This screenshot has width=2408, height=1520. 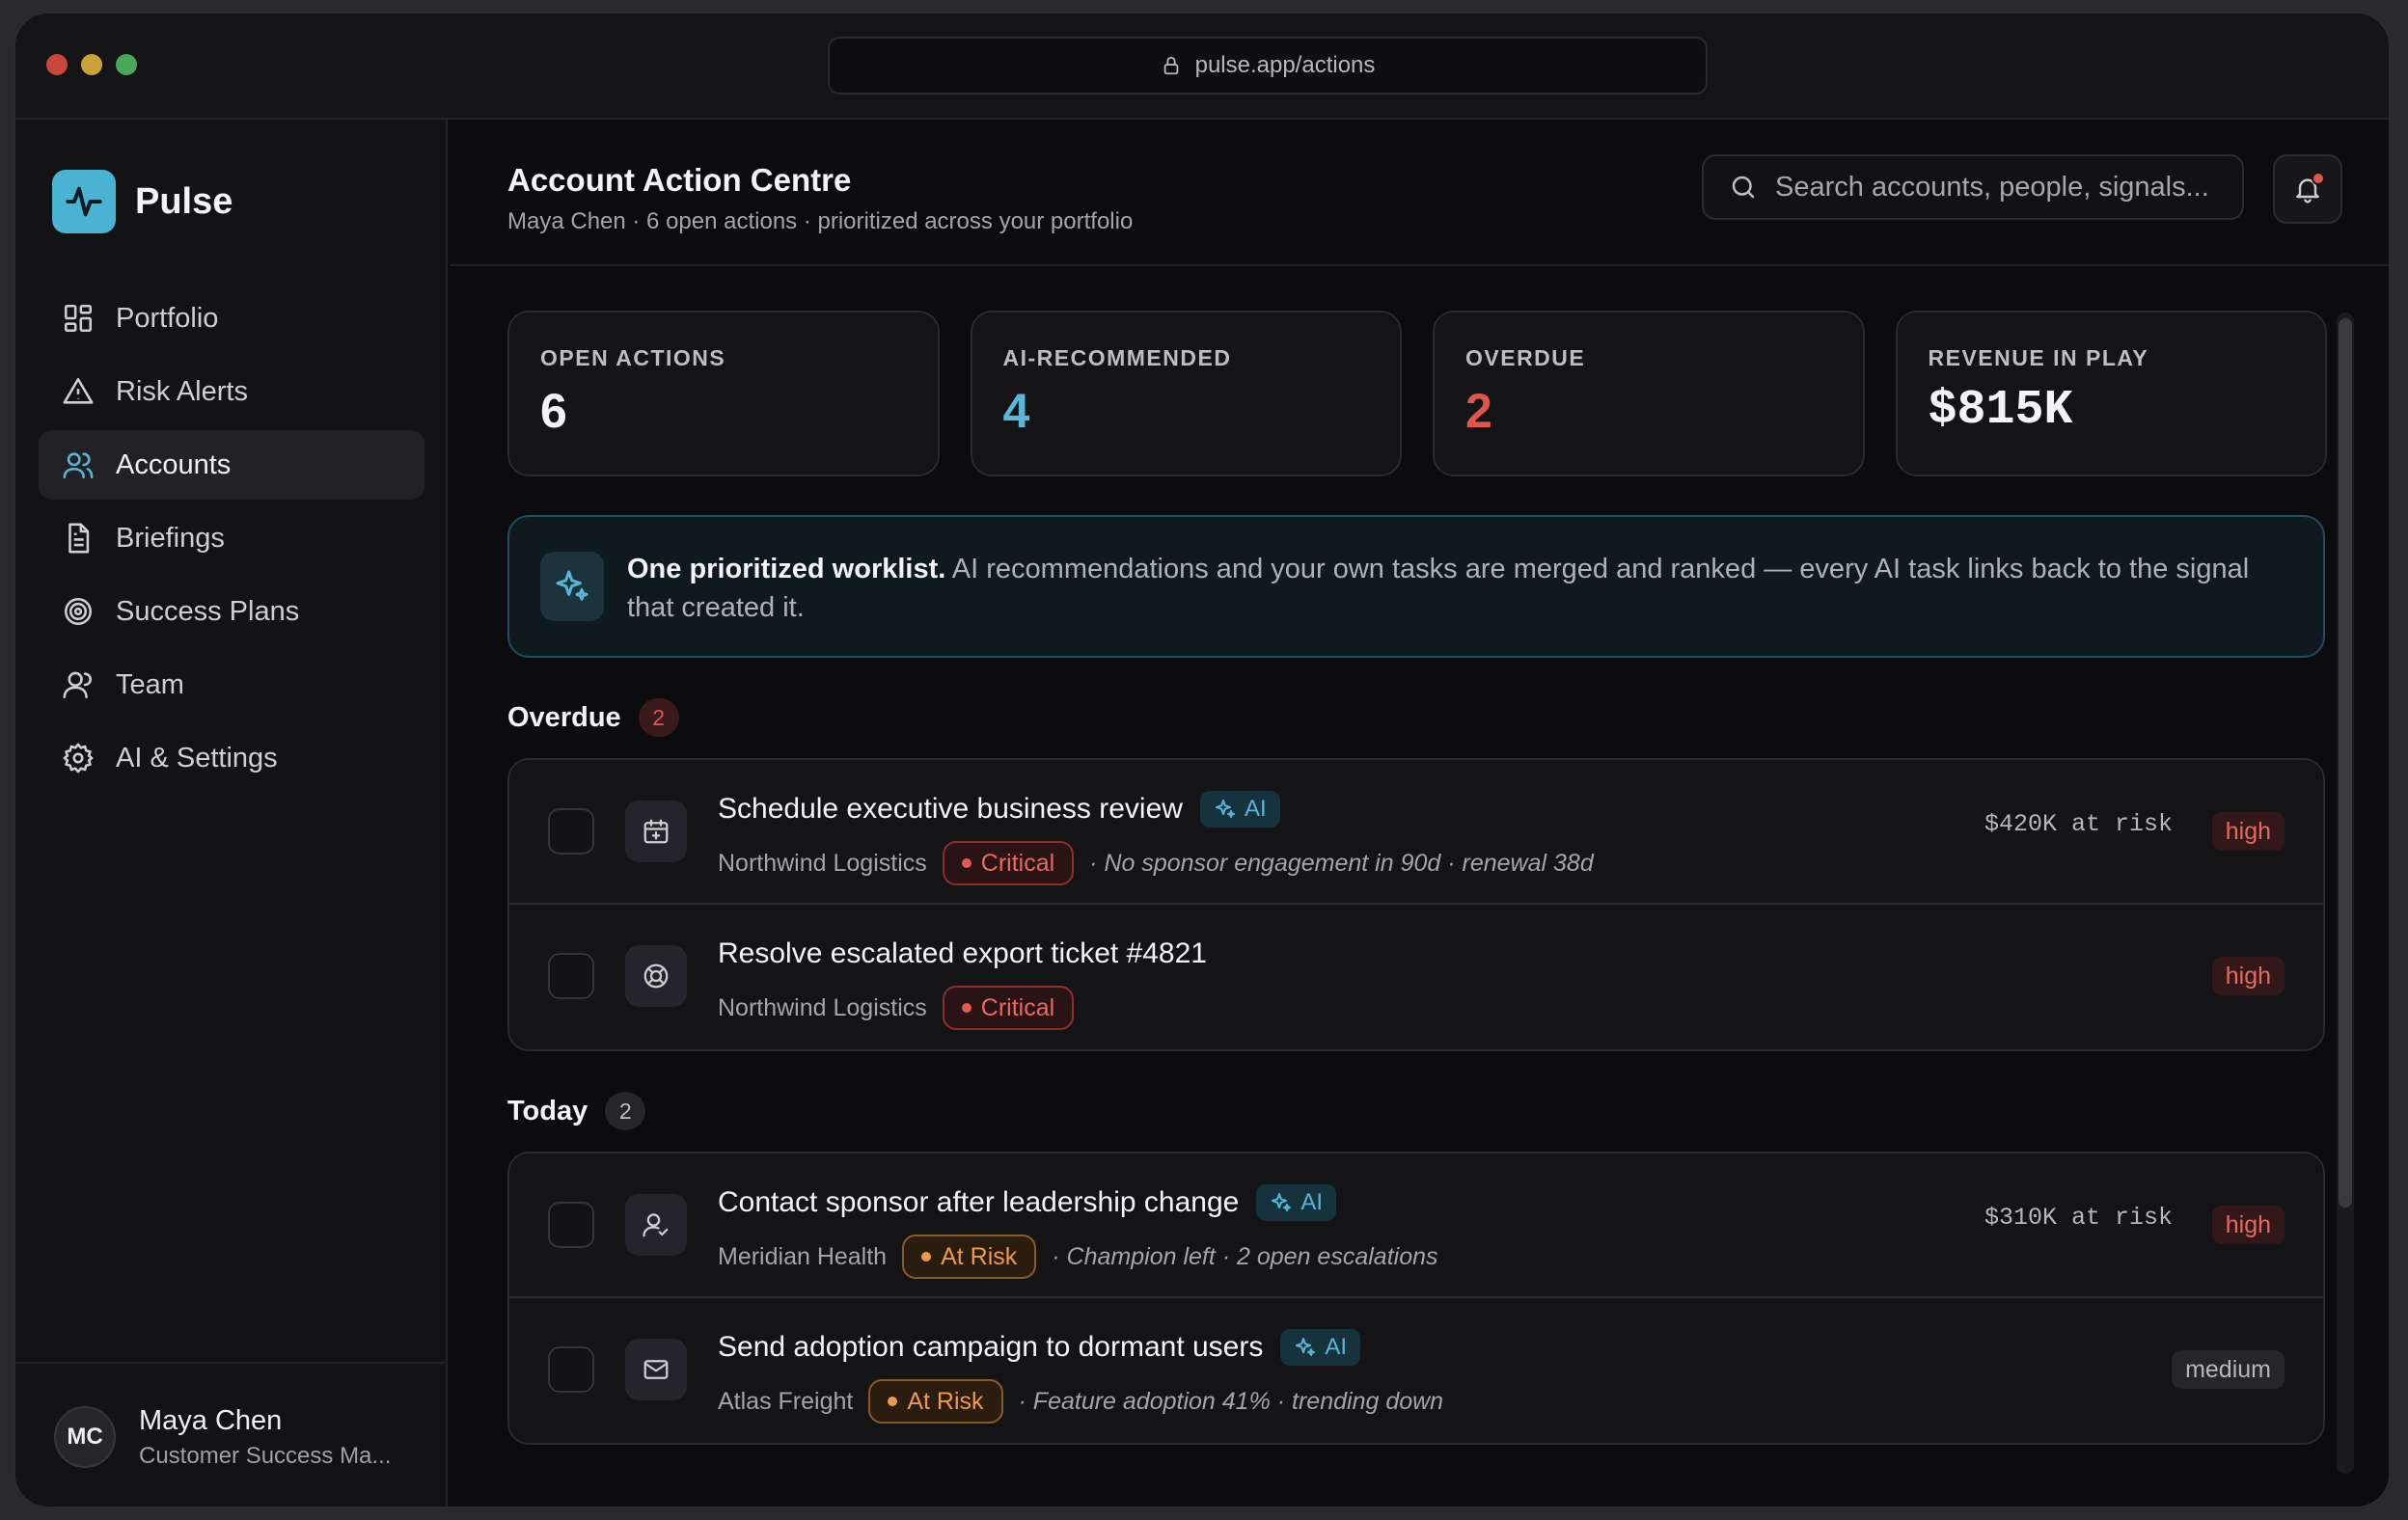 I want to click on stat-card-overdue: OVERDUE 2, so click(x=1649, y=393).